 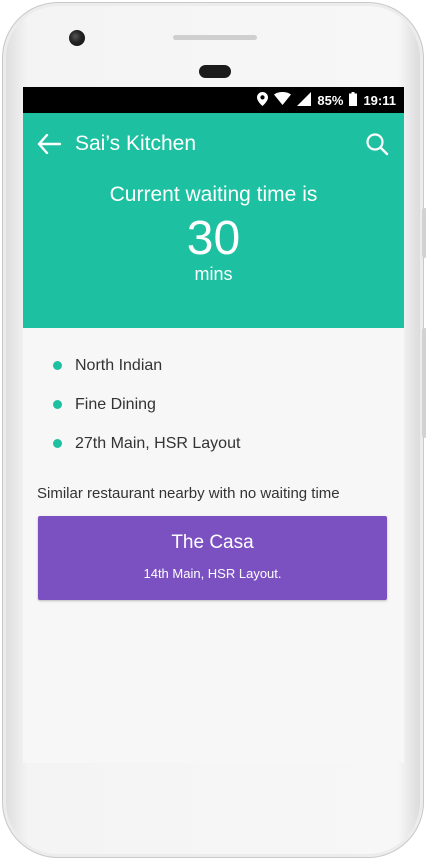 What do you see at coordinates (353, 100) in the screenshot?
I see `battery-icon` at bounding box center [353, 100].